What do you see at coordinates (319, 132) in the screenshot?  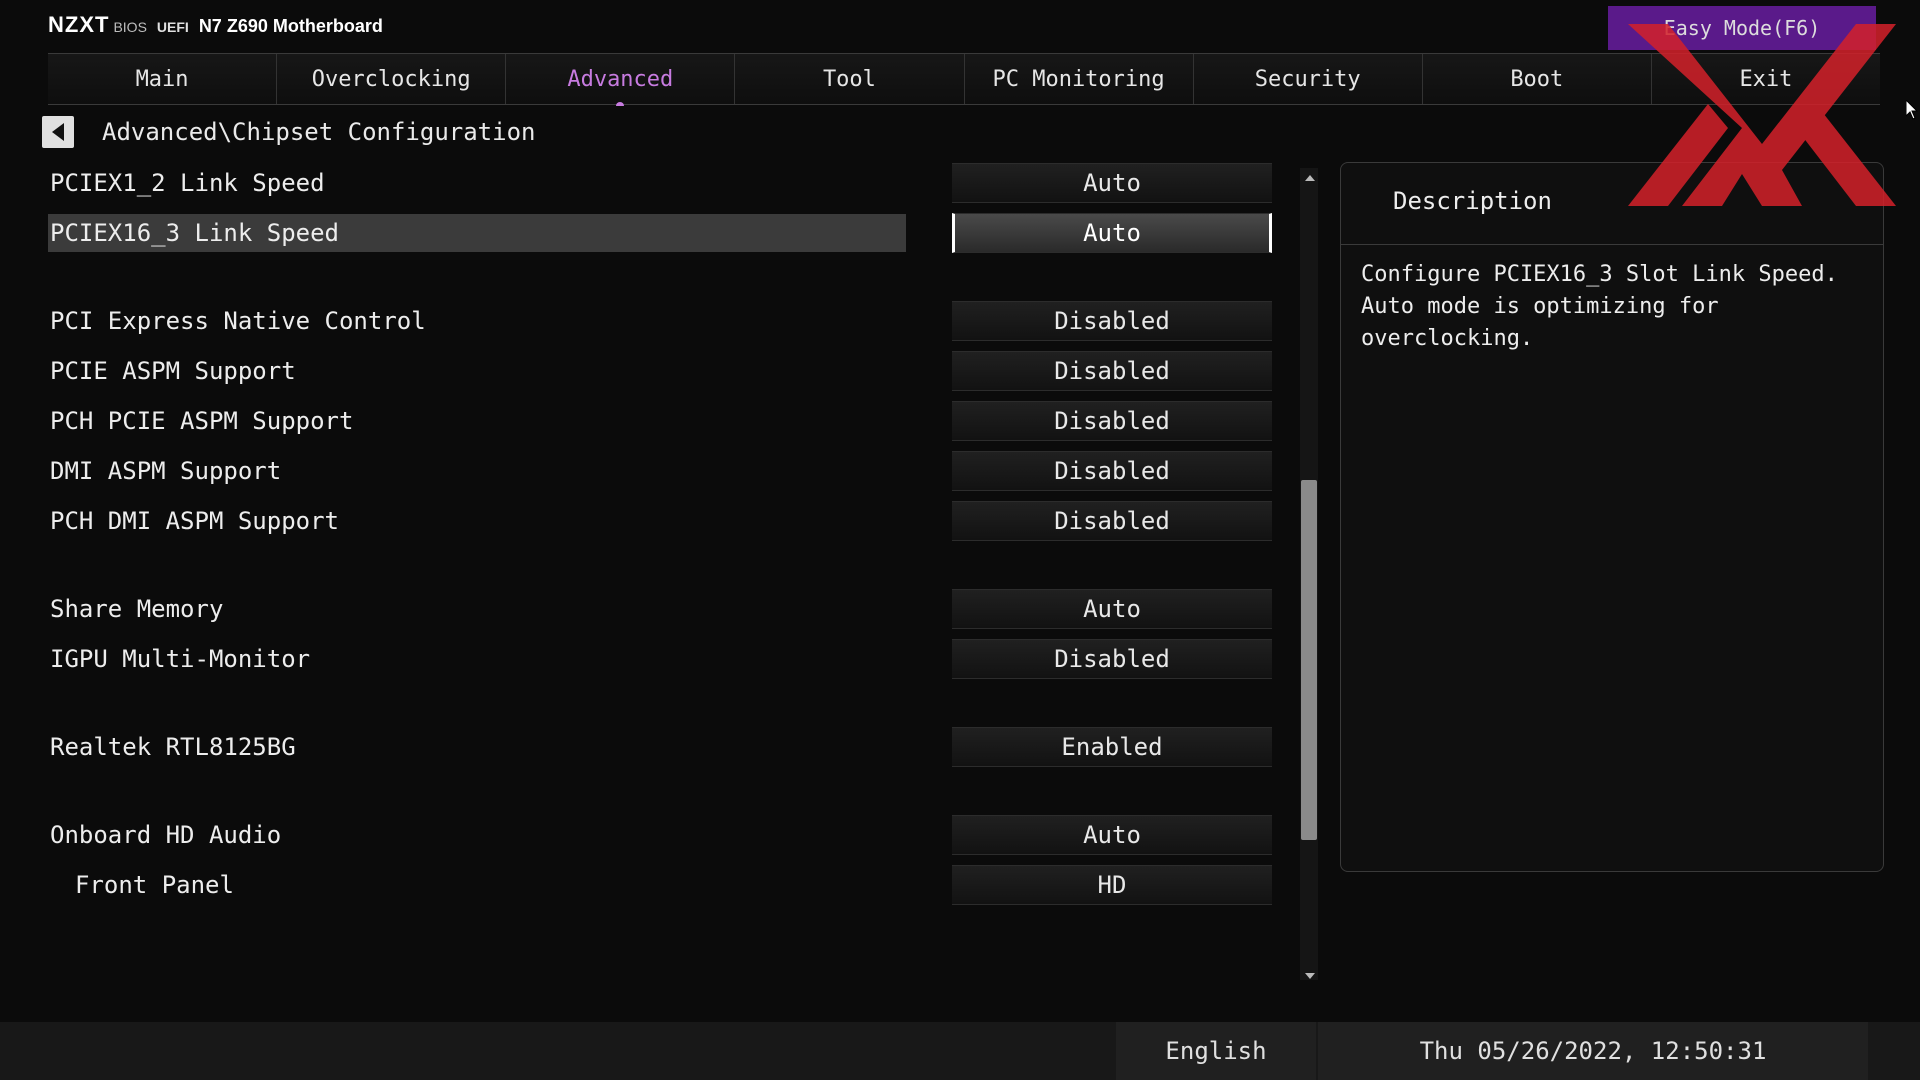 I see `breadcrumb: Advanced\Chipset Configuration` at bounding box center [319, 132].